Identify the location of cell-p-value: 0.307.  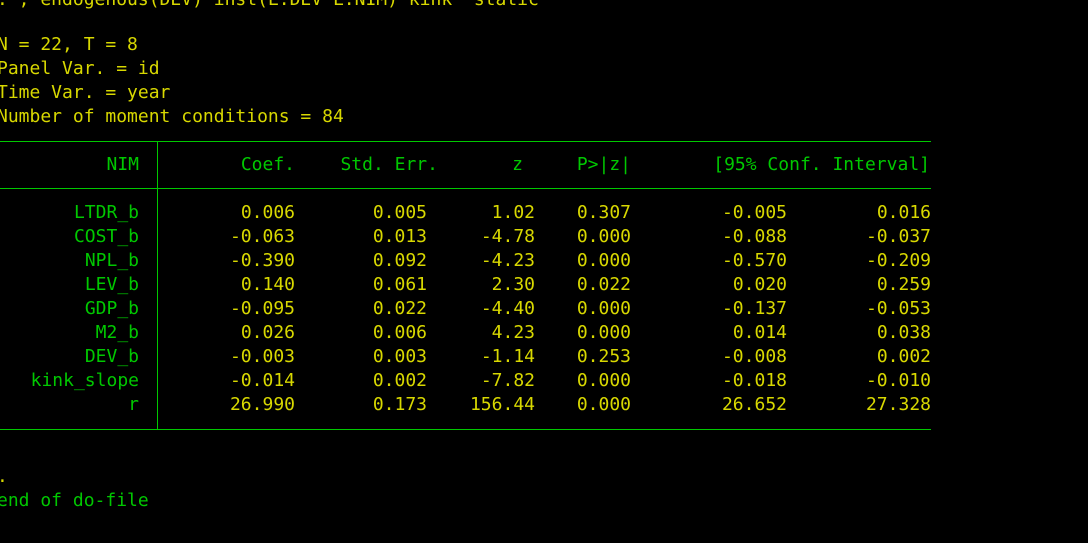
(603, 212).